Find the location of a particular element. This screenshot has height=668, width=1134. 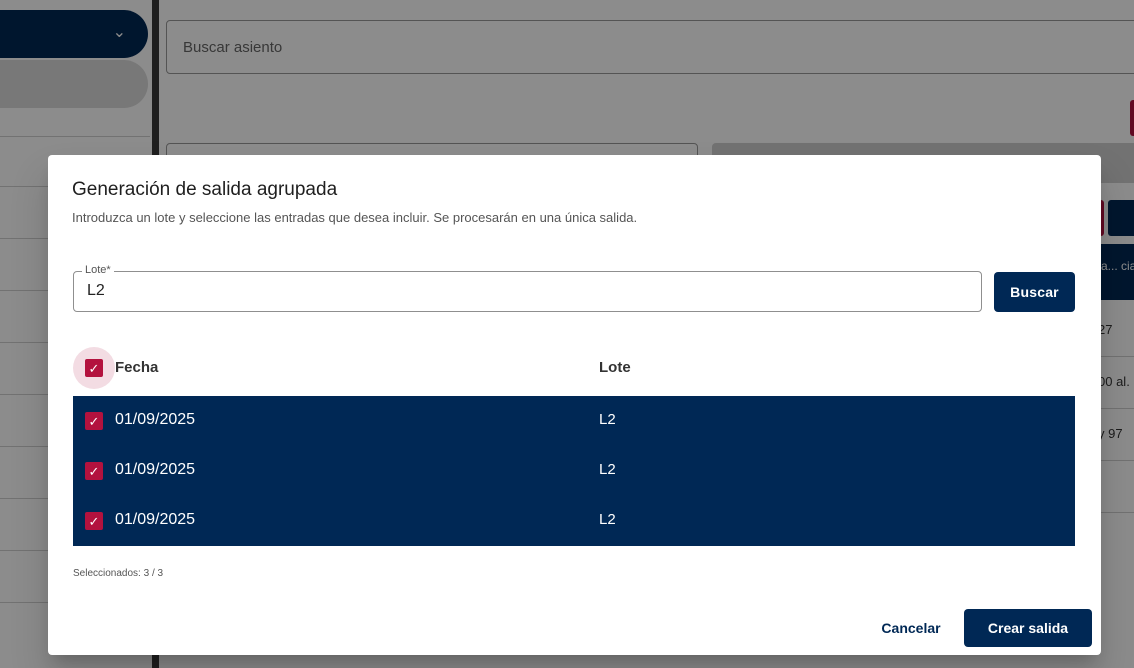

column-header-lote: Lote is located at coordinates (615, 367).